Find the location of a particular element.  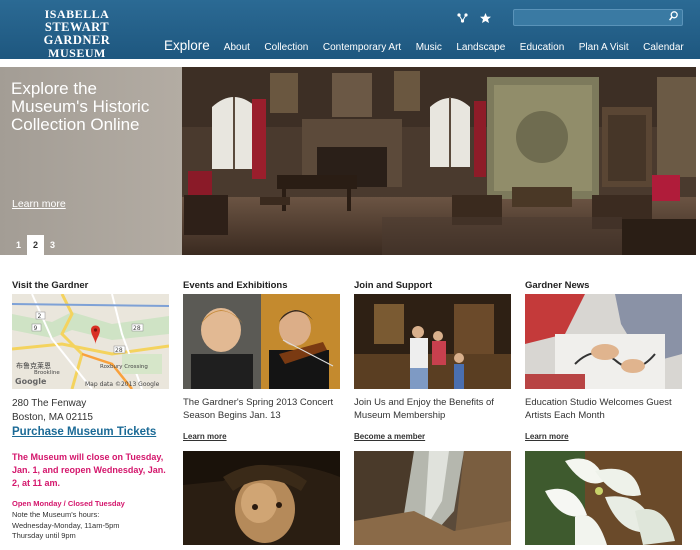

search-box is located at coordinates (598, 18).